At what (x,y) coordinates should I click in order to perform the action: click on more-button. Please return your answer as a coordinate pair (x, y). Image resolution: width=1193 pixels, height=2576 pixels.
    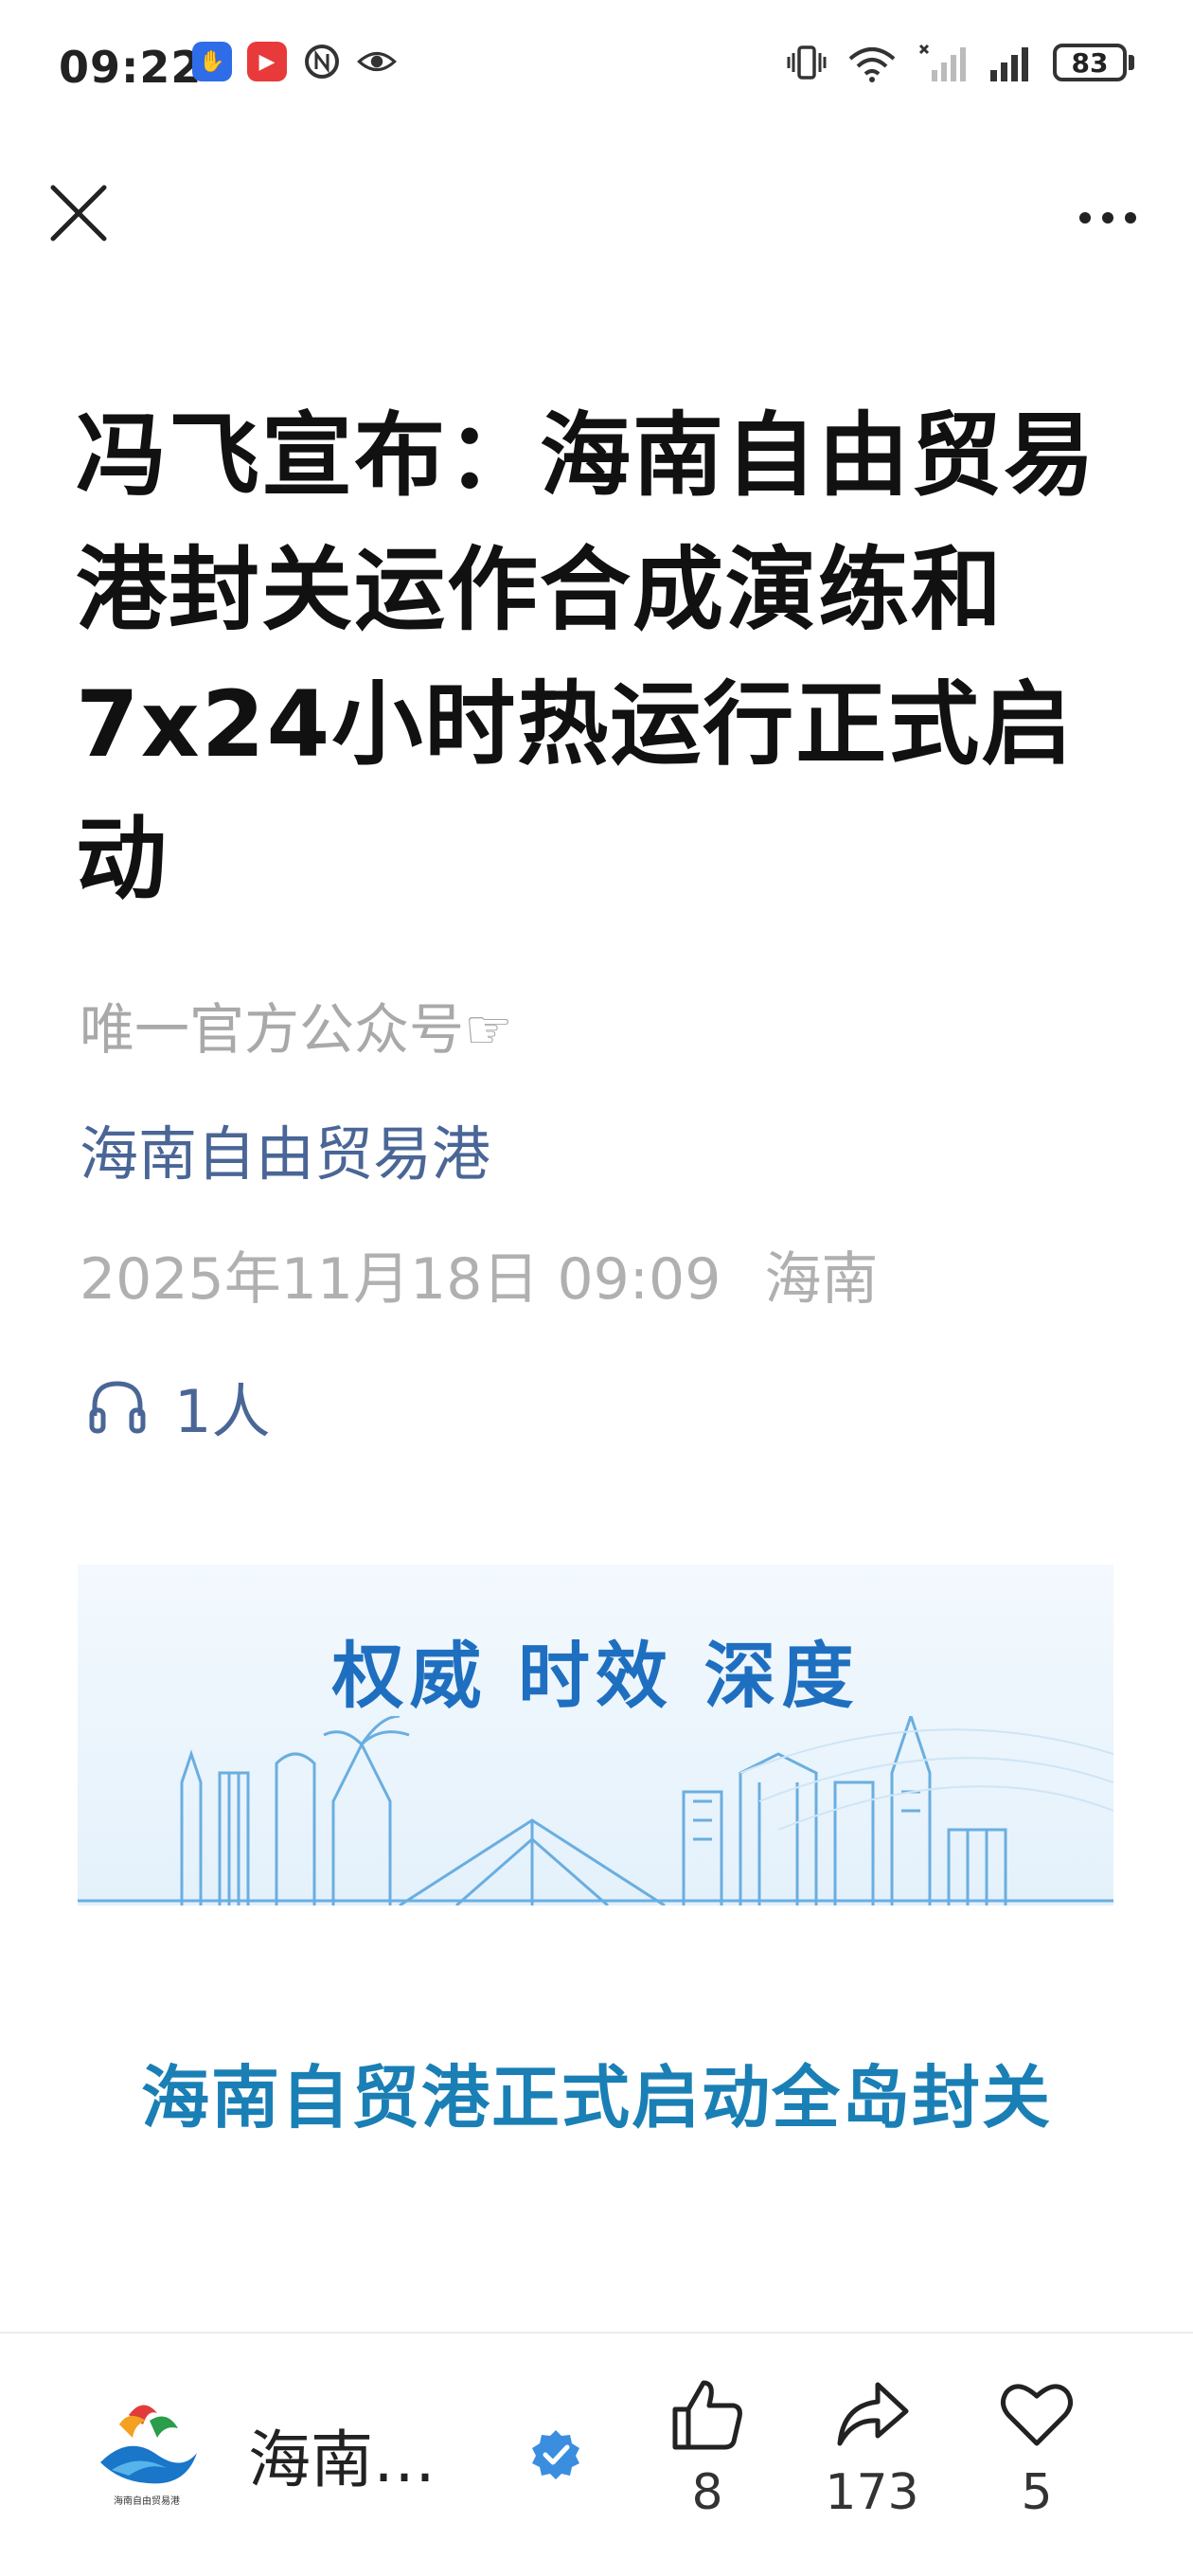
    Looking at the image, I should click on (1107, 217).